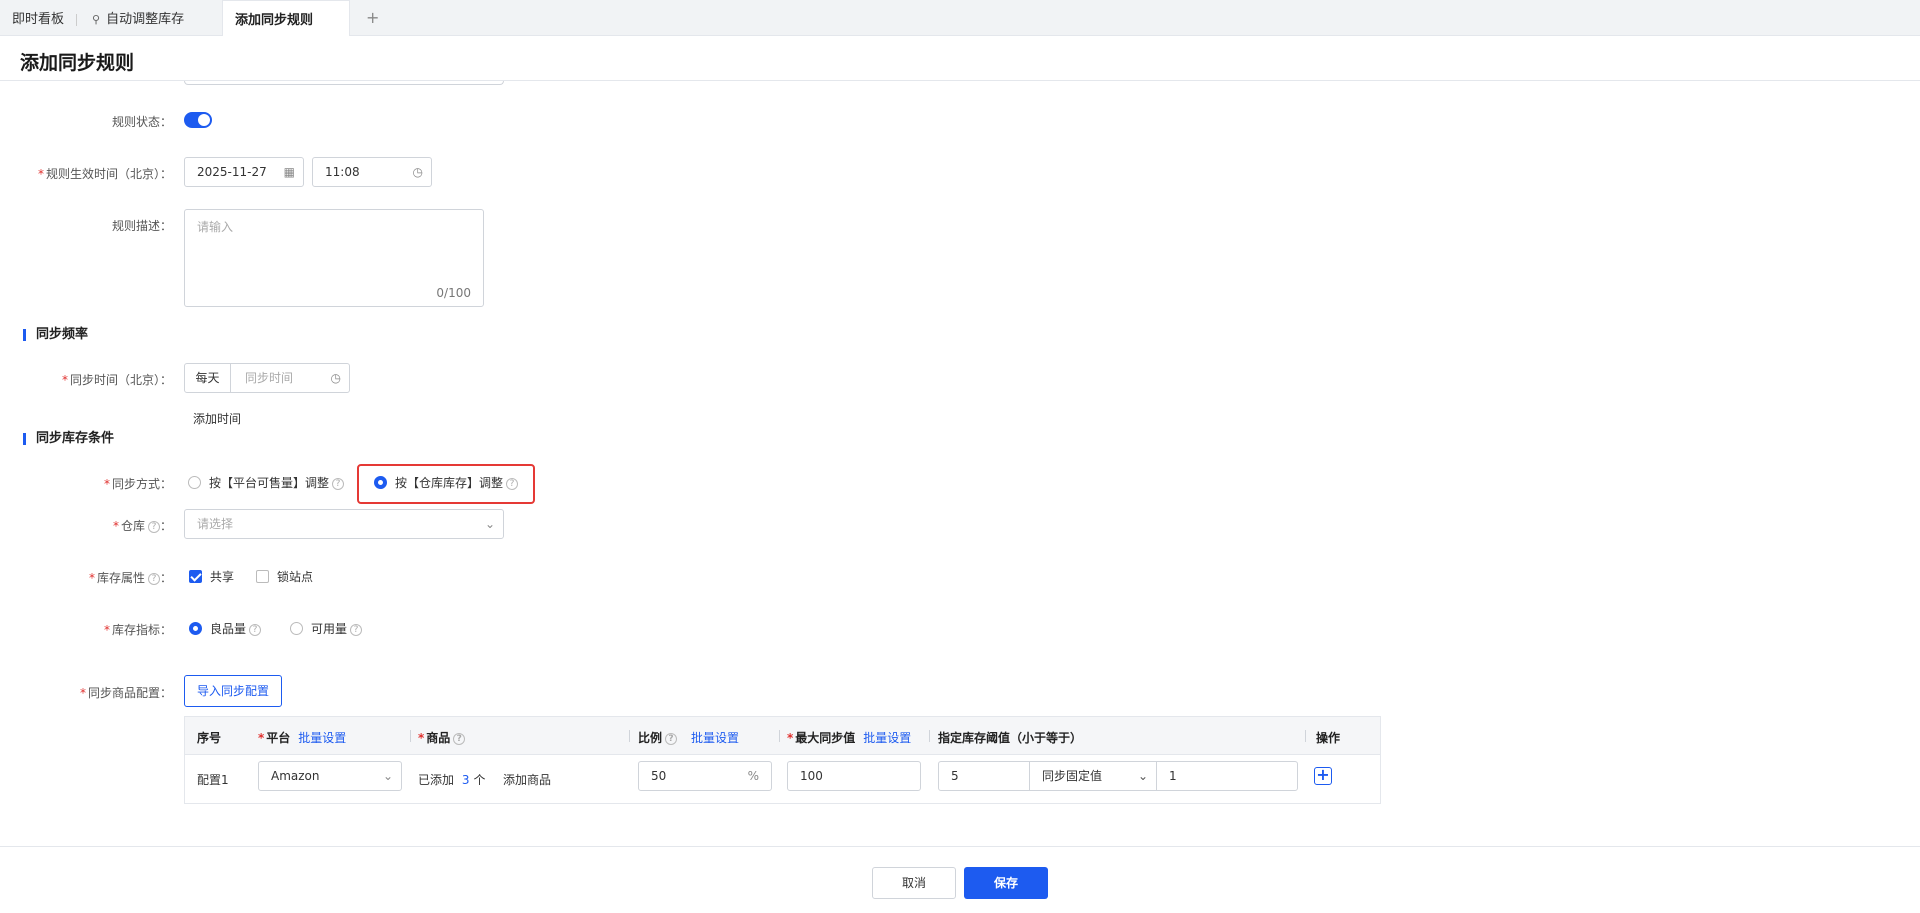 The height and width of the screenshot is (913, 1920). I want to click on platform-select: Amazon ⌄, so click(330, 776).